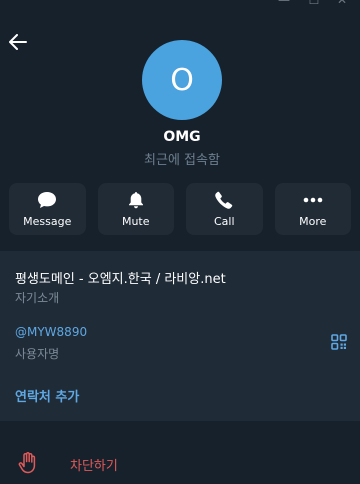 This screenshot has height=484, width=360. I want to click on action-bar: Message Mute Call More, so click(180, 209).